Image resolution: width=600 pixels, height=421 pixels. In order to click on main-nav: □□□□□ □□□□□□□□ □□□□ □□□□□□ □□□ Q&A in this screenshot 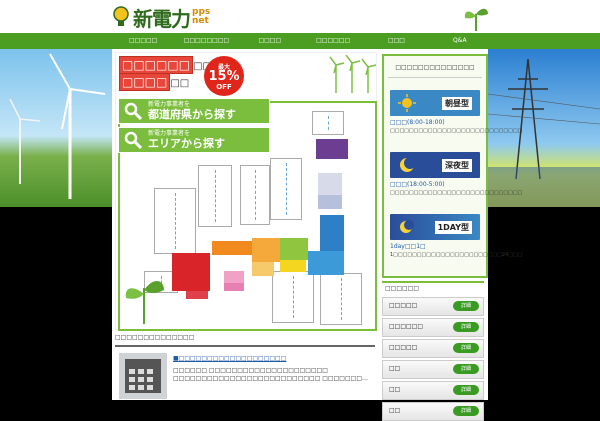, I will do `click(300, 41)`.